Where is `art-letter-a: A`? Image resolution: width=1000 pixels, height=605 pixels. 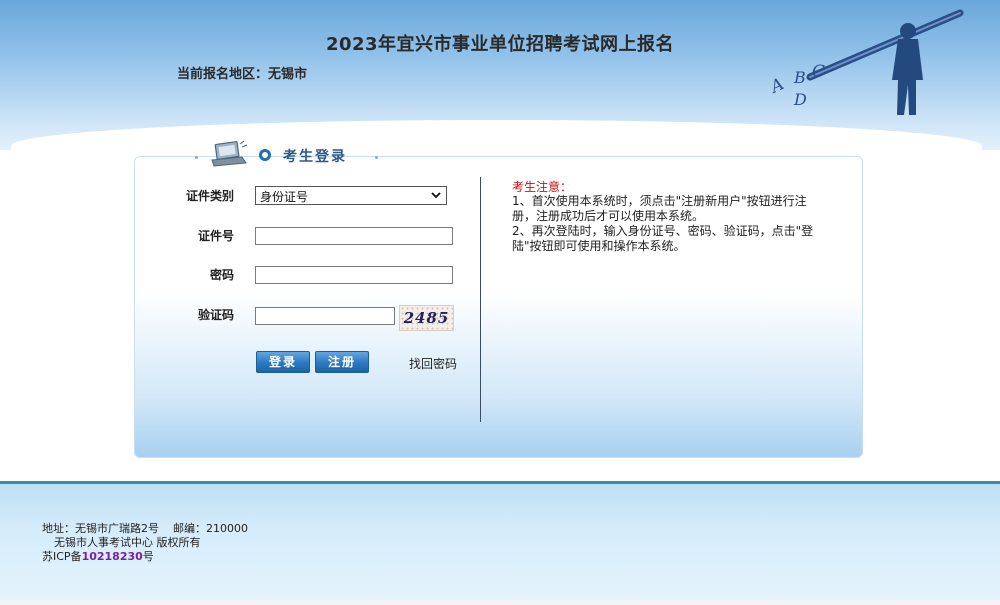 art-letter-a: A is located at coordinates (776, 86).